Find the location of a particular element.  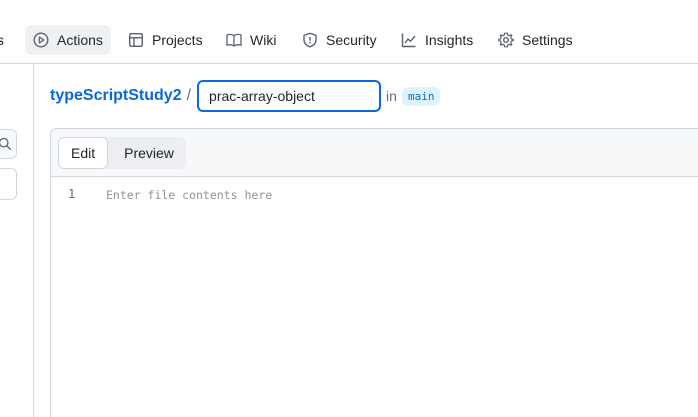

nav-item-security: Security is located at coordinates (339, 40).